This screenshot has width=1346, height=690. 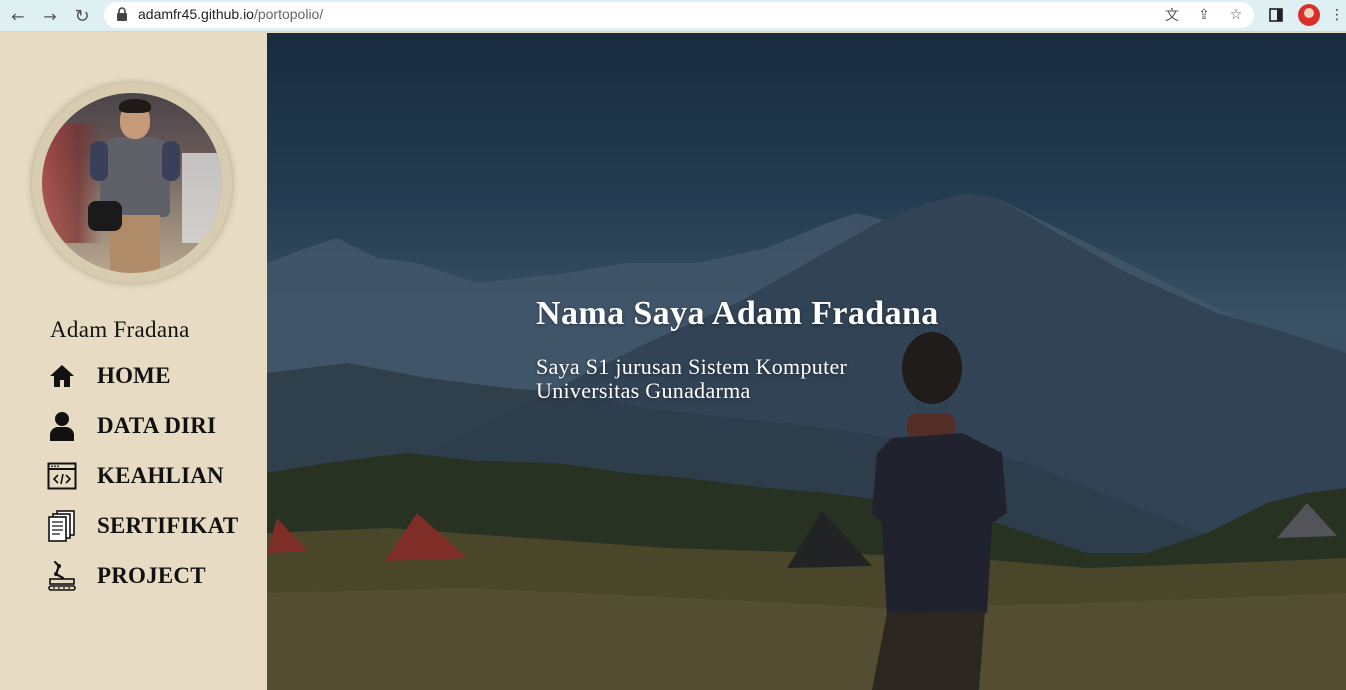 I want to click on sidebar-item-label: DATA DIRI, so click(x=157, y=425).